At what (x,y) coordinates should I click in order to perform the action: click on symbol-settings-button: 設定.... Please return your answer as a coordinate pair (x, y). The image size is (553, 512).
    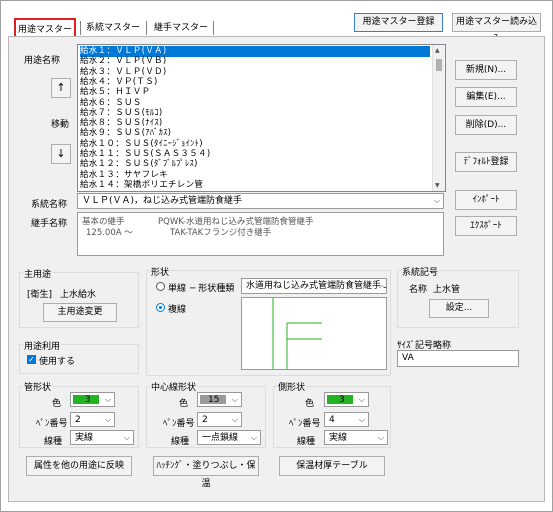
    Looking at the image, I should click on (459, 308).